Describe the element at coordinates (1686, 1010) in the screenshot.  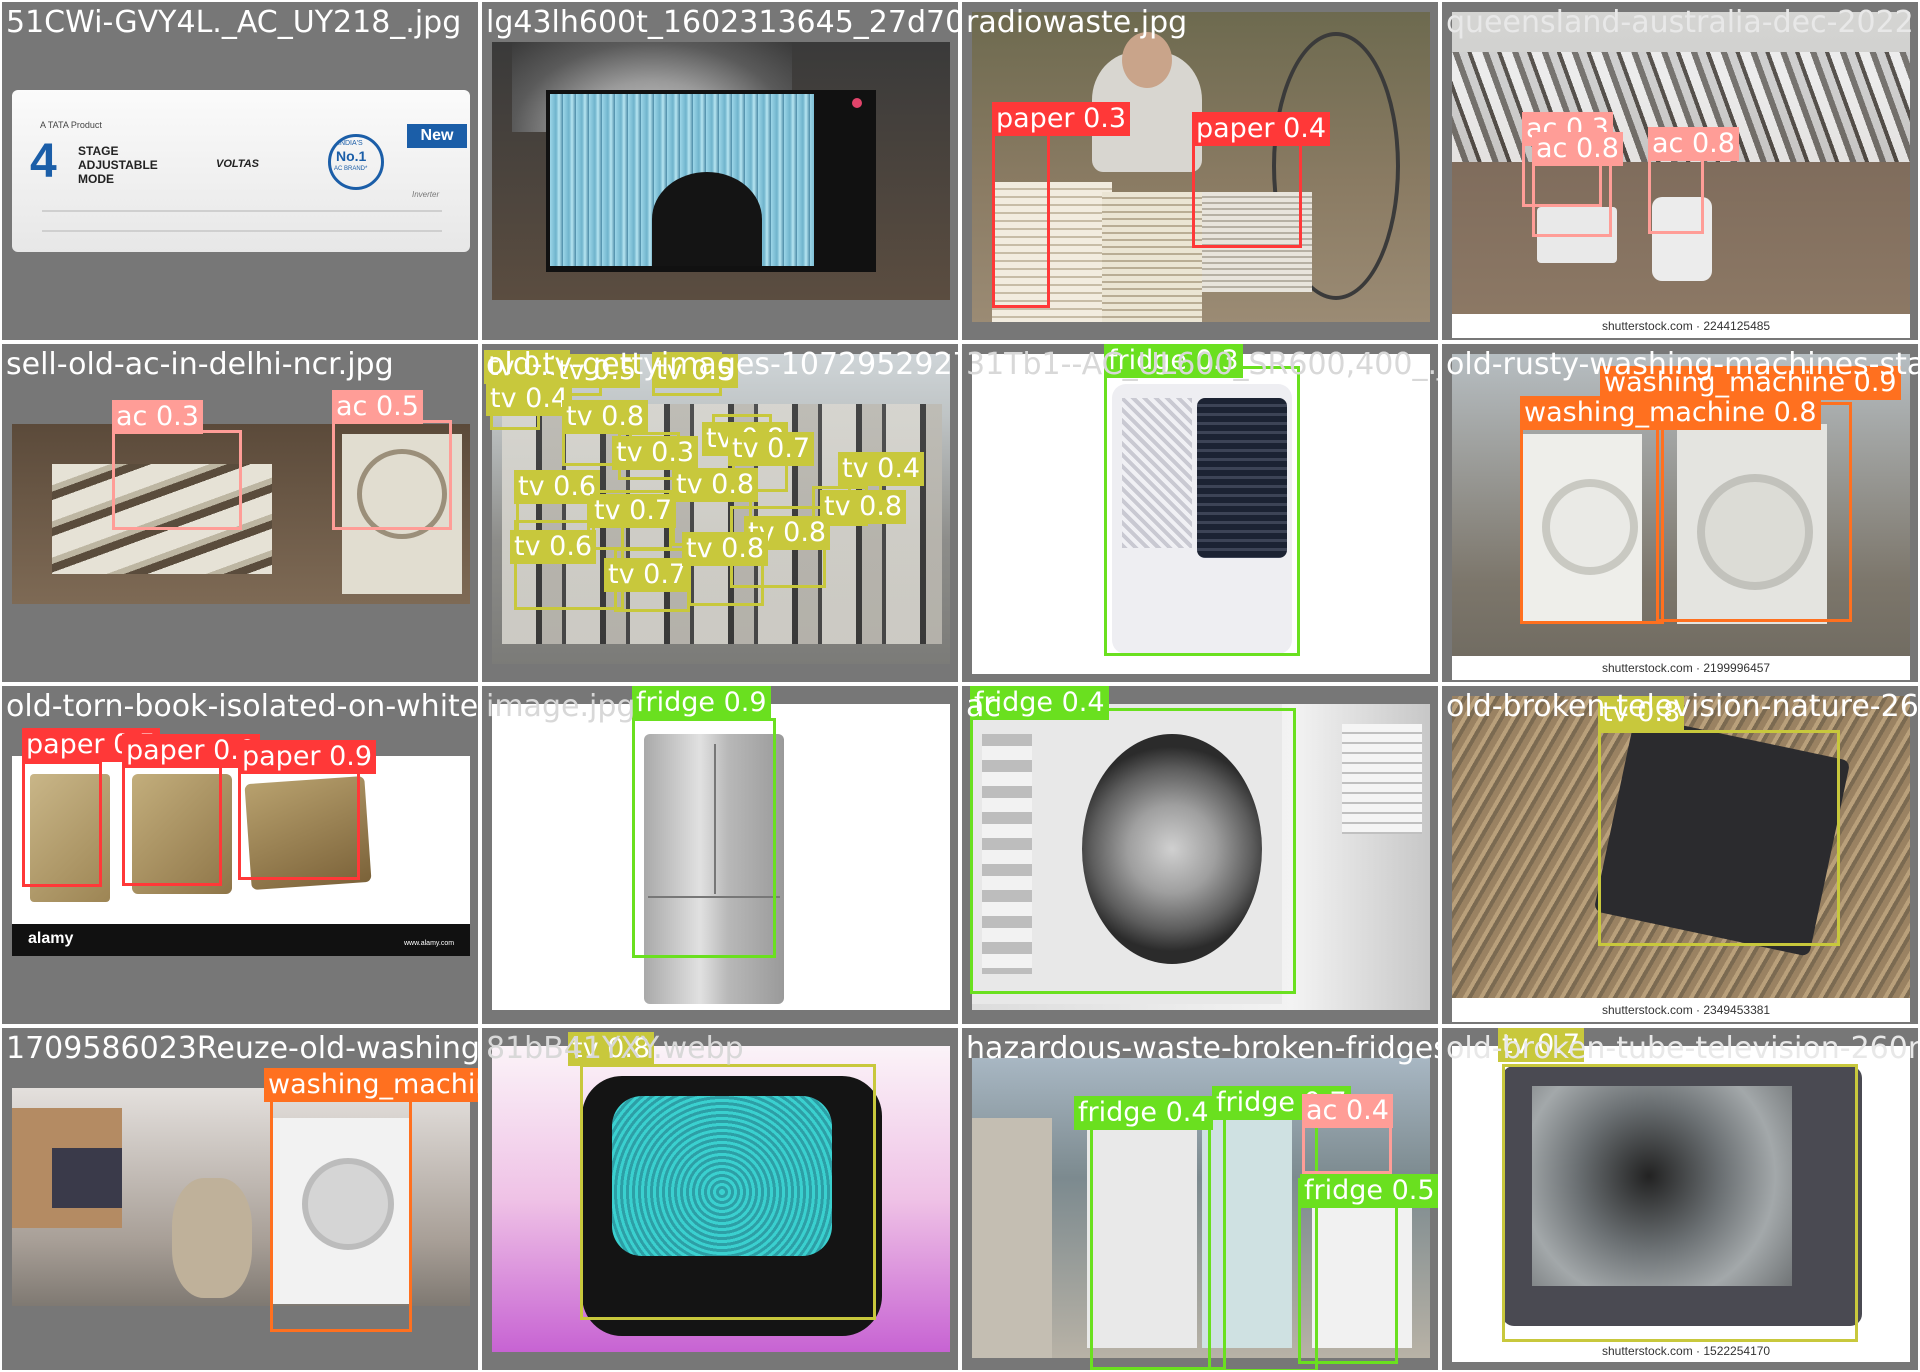
I see `watermark: shutterstock.com · 2349453381` at that location.